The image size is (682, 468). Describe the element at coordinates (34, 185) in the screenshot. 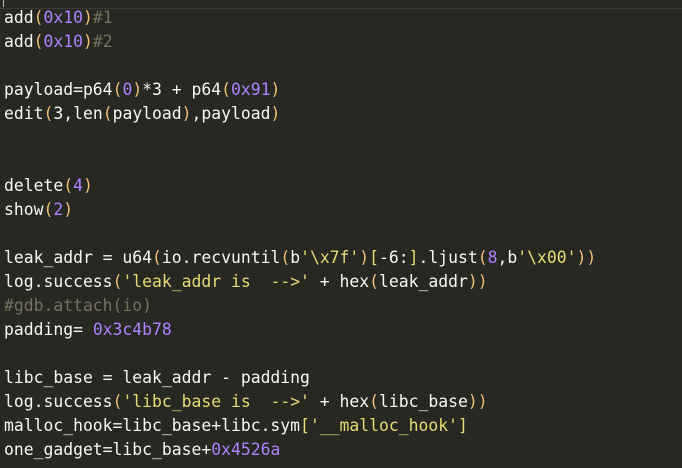

I see `code-token-default: delete` at that location.